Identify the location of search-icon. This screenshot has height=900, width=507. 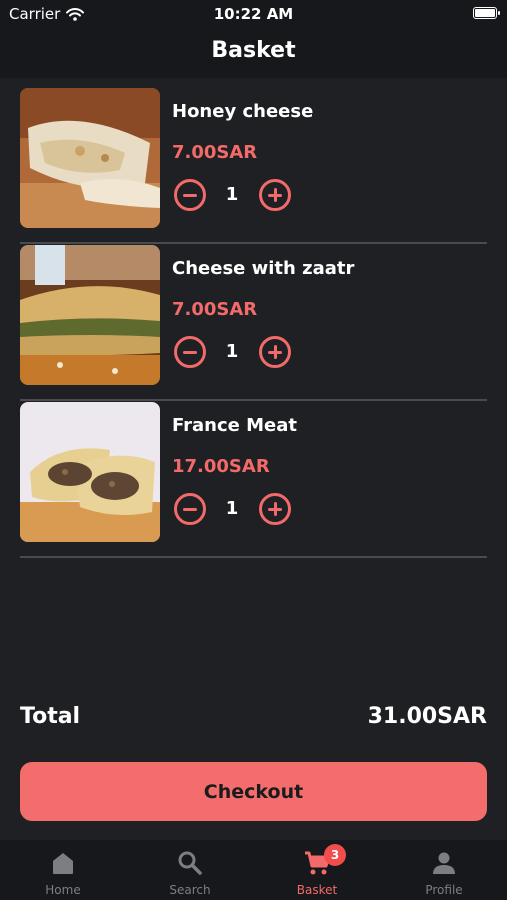
(190, 863).